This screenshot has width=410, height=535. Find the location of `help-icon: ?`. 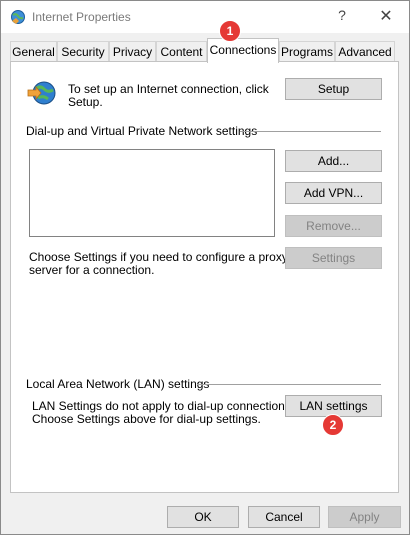

help-icon: ? is located at coordinates (342, 15).